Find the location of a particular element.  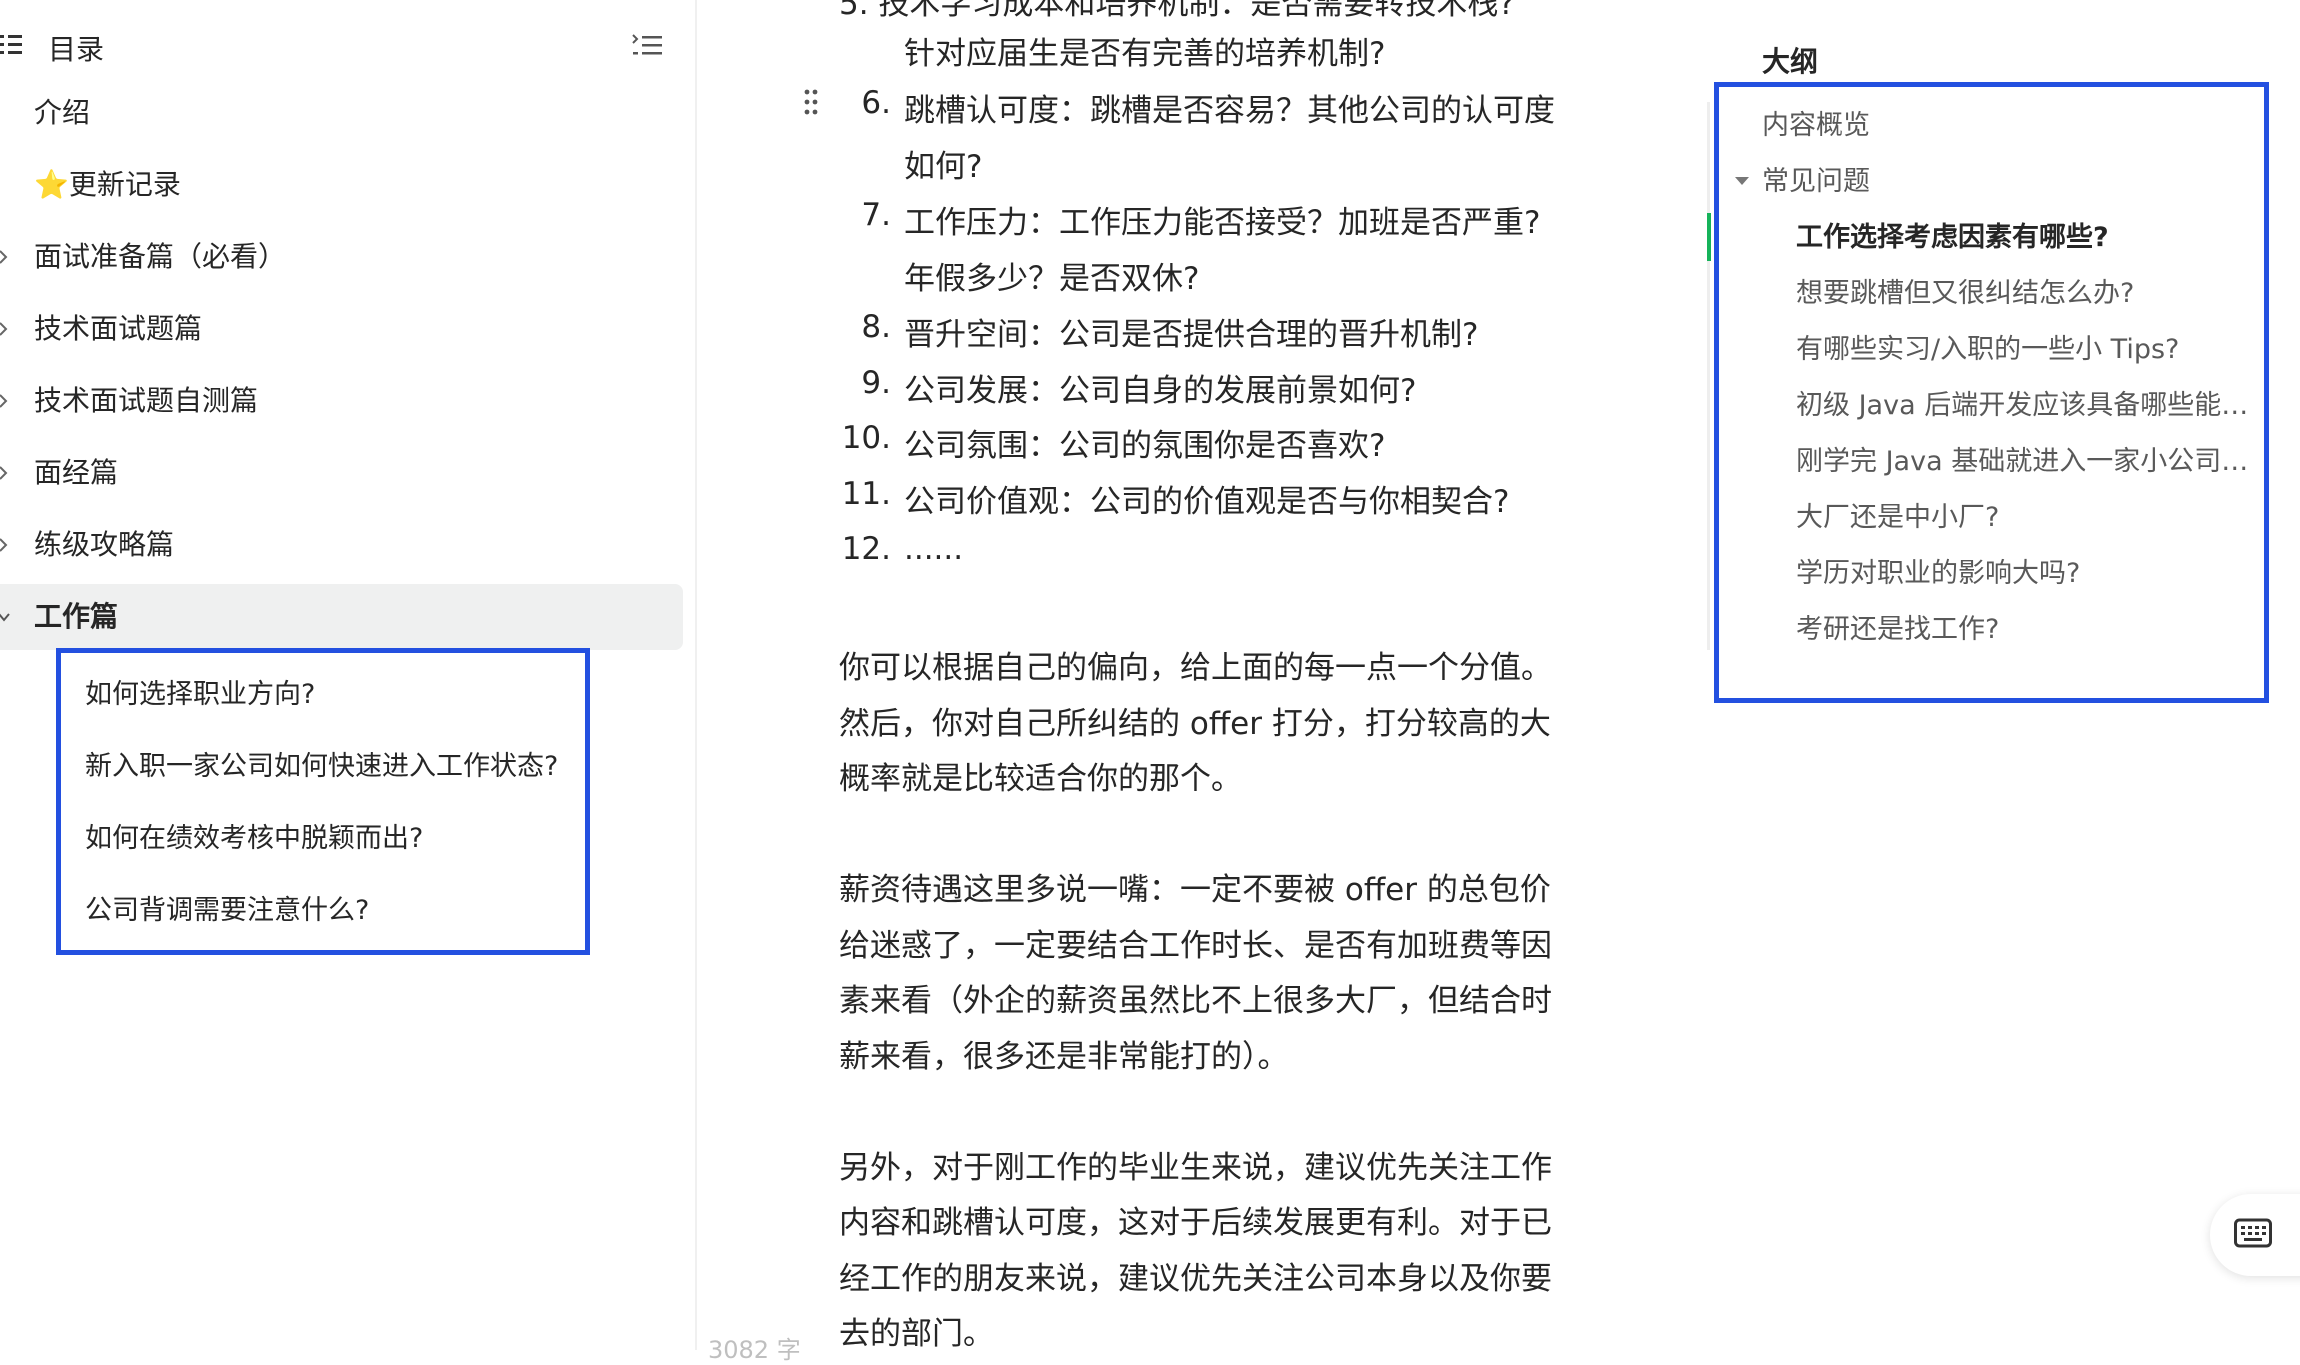

paragraph-line: 经工作的朋友来说，建议优先关注公司本身以及你要 is located at coordinates (1195, 1279).